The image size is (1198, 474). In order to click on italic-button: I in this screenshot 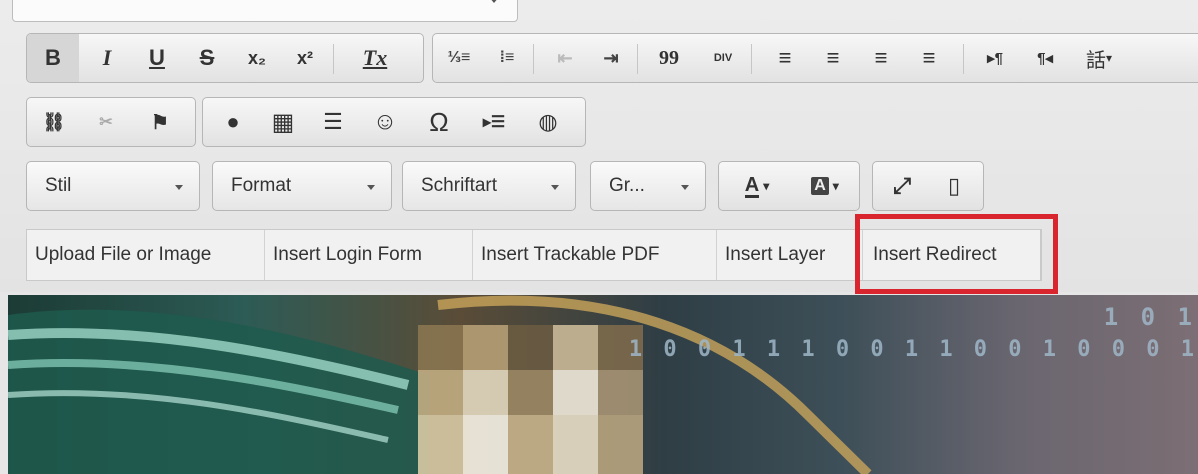, I will do `click(107, 58)`.